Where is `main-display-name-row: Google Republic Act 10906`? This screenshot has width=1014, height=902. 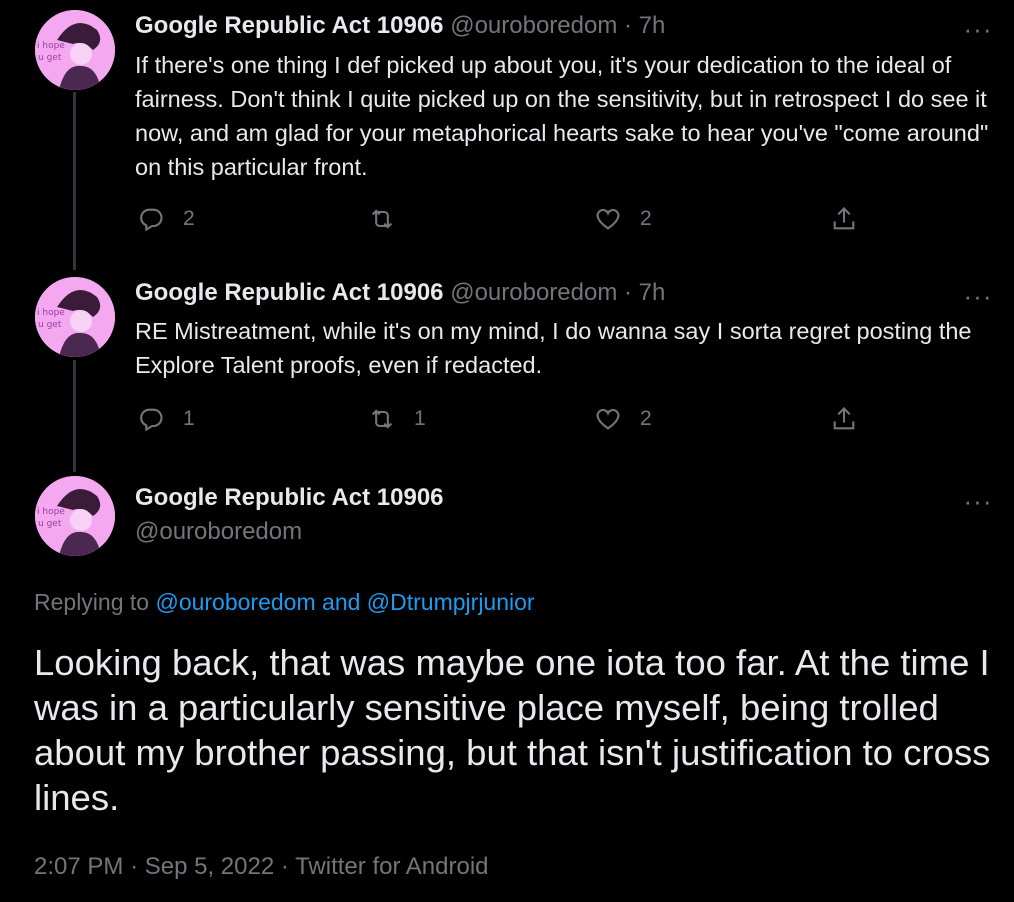
main-display-name-row: Google Republic Act 10906 is located at coordinates (289, 498).